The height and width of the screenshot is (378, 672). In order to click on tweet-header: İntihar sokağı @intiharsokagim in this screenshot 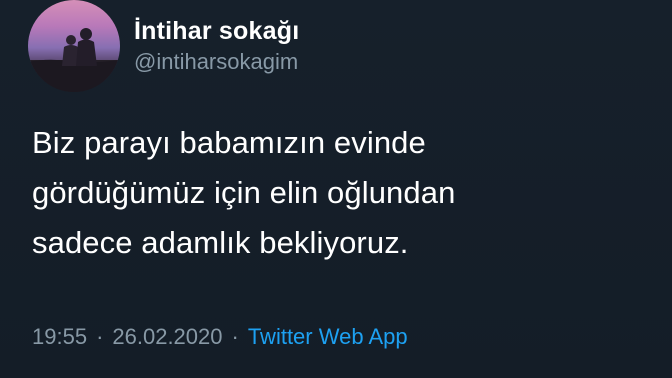, I will do `click(163, 46)`.